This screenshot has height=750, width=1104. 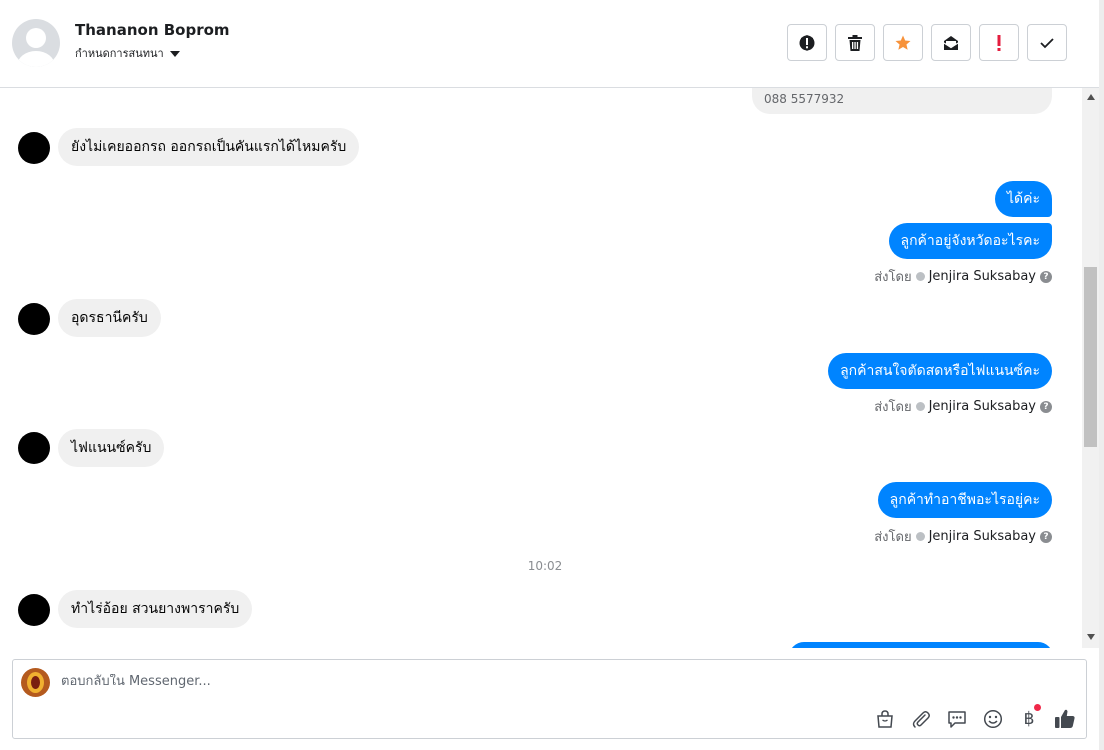 I want to click on message-text: ยังไม่เคยออกรถ ออกรถเป็นคันแรกได้ไหมครับ, so click(x=209, y=147).